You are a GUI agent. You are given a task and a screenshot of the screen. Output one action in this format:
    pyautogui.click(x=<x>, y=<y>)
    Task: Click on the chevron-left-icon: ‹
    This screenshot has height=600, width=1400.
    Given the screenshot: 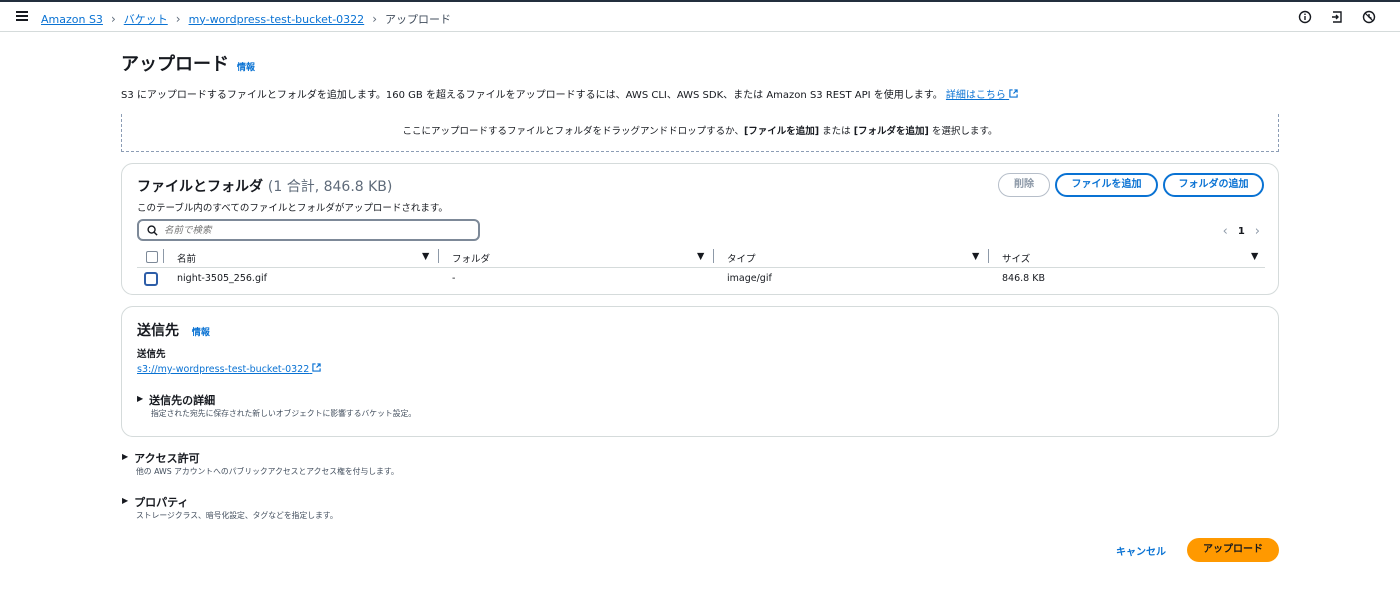 What is the action you would take?
    pyautogui.click(x=1225, y=231)
    